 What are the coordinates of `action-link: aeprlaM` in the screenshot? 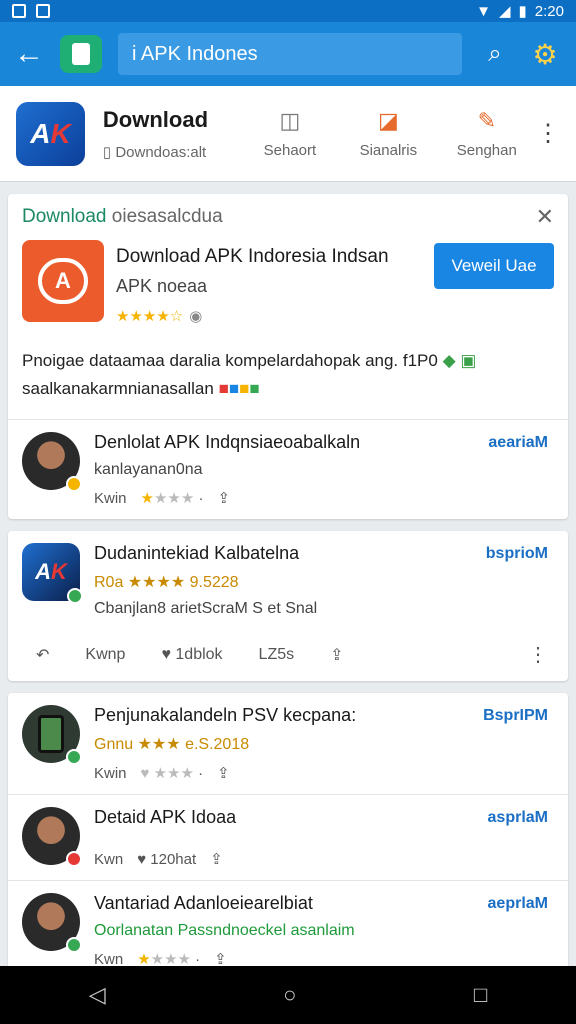 It's located at (518, 904).